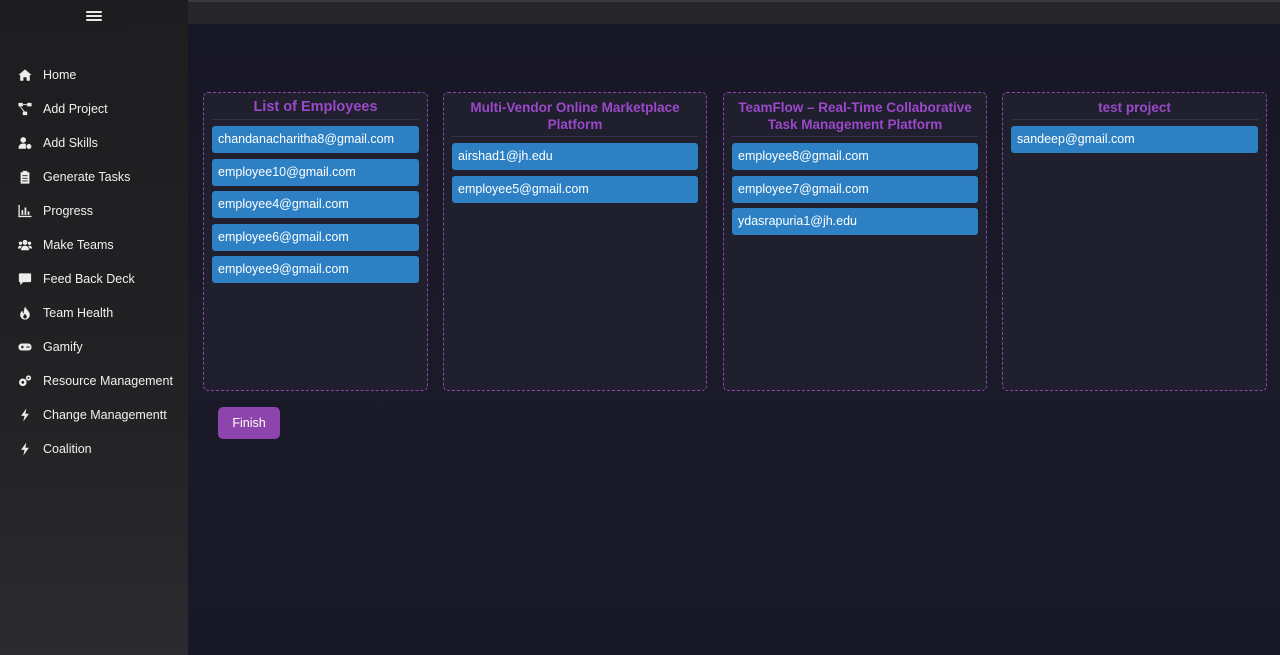 The width and height of the screenshot is (1280, 655). I want to click on fire-icon, so click(25, 313).